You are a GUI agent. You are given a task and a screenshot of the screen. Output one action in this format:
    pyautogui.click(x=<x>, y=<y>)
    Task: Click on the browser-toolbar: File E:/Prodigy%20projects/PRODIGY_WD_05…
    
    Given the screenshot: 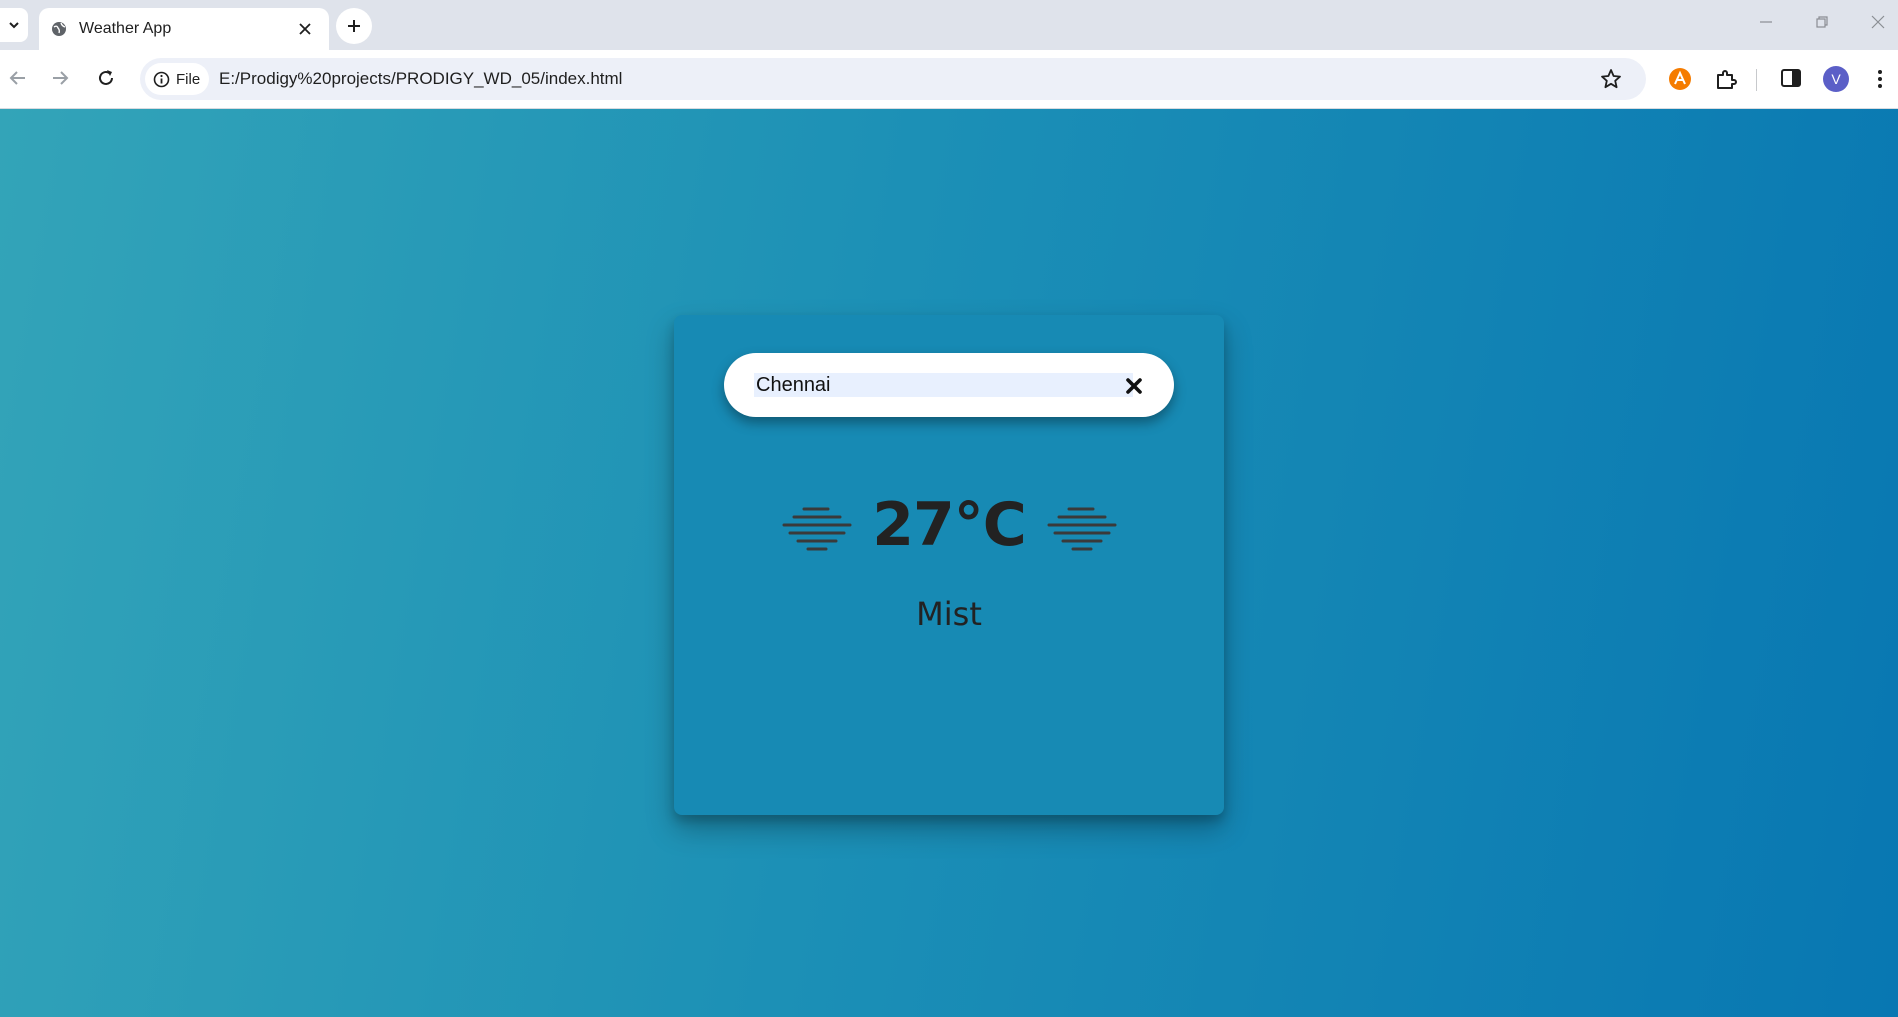 What is the action you would take?
    pyautogui.click(x=949, y=79)
    